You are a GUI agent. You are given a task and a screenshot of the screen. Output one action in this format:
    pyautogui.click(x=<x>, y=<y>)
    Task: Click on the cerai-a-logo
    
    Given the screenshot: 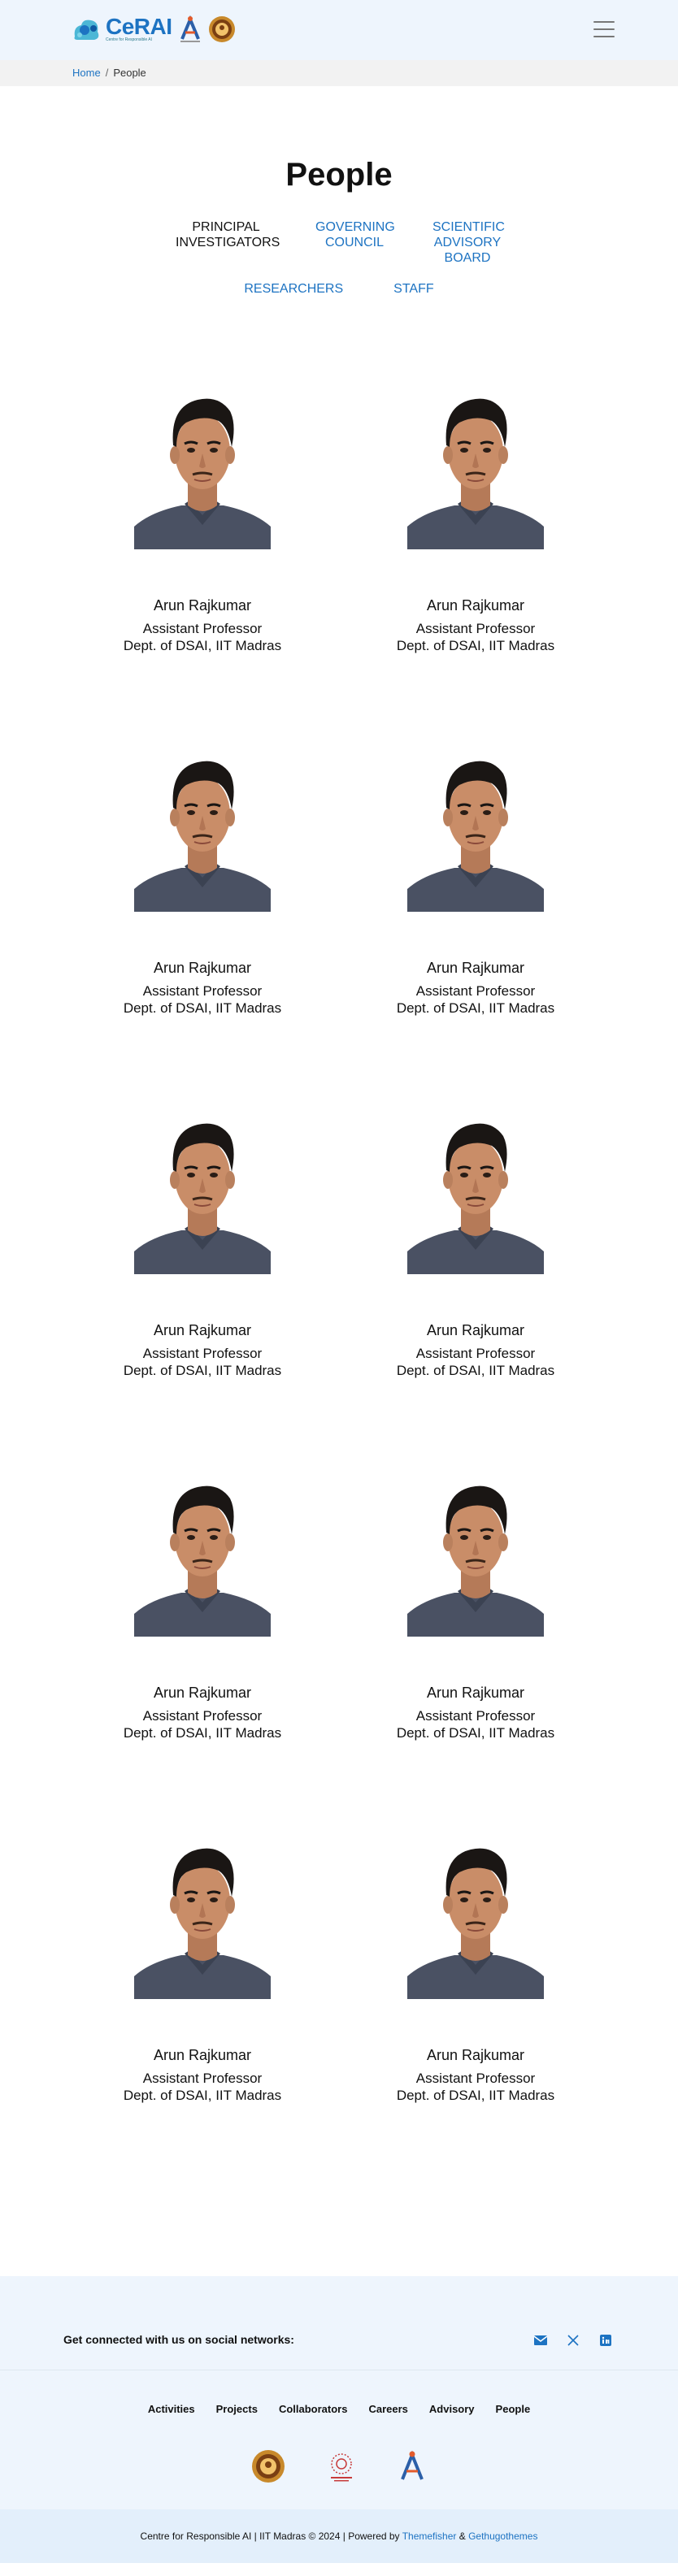 What is the action you would take?
    pyautogui.click(x=412, y=2467)
    